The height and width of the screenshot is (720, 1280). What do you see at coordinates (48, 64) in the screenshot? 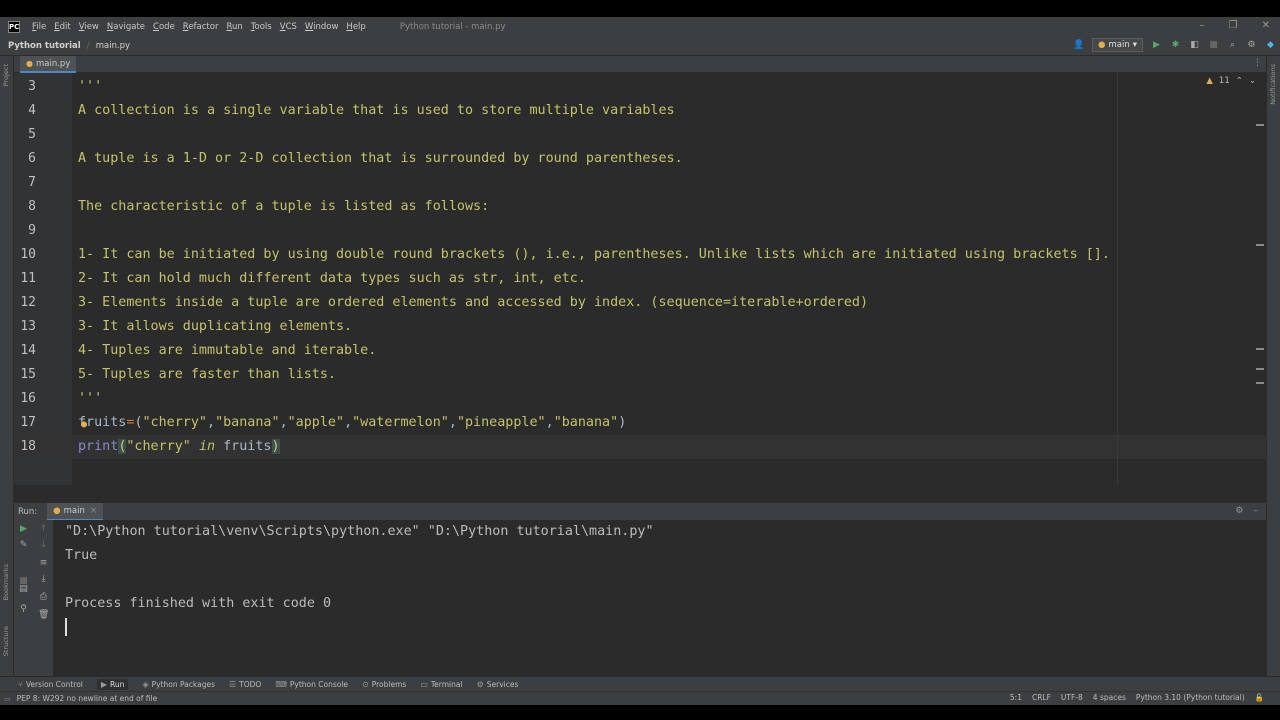
I see `editor-tab-main: ● main.py` at bounding box center [48, 64].